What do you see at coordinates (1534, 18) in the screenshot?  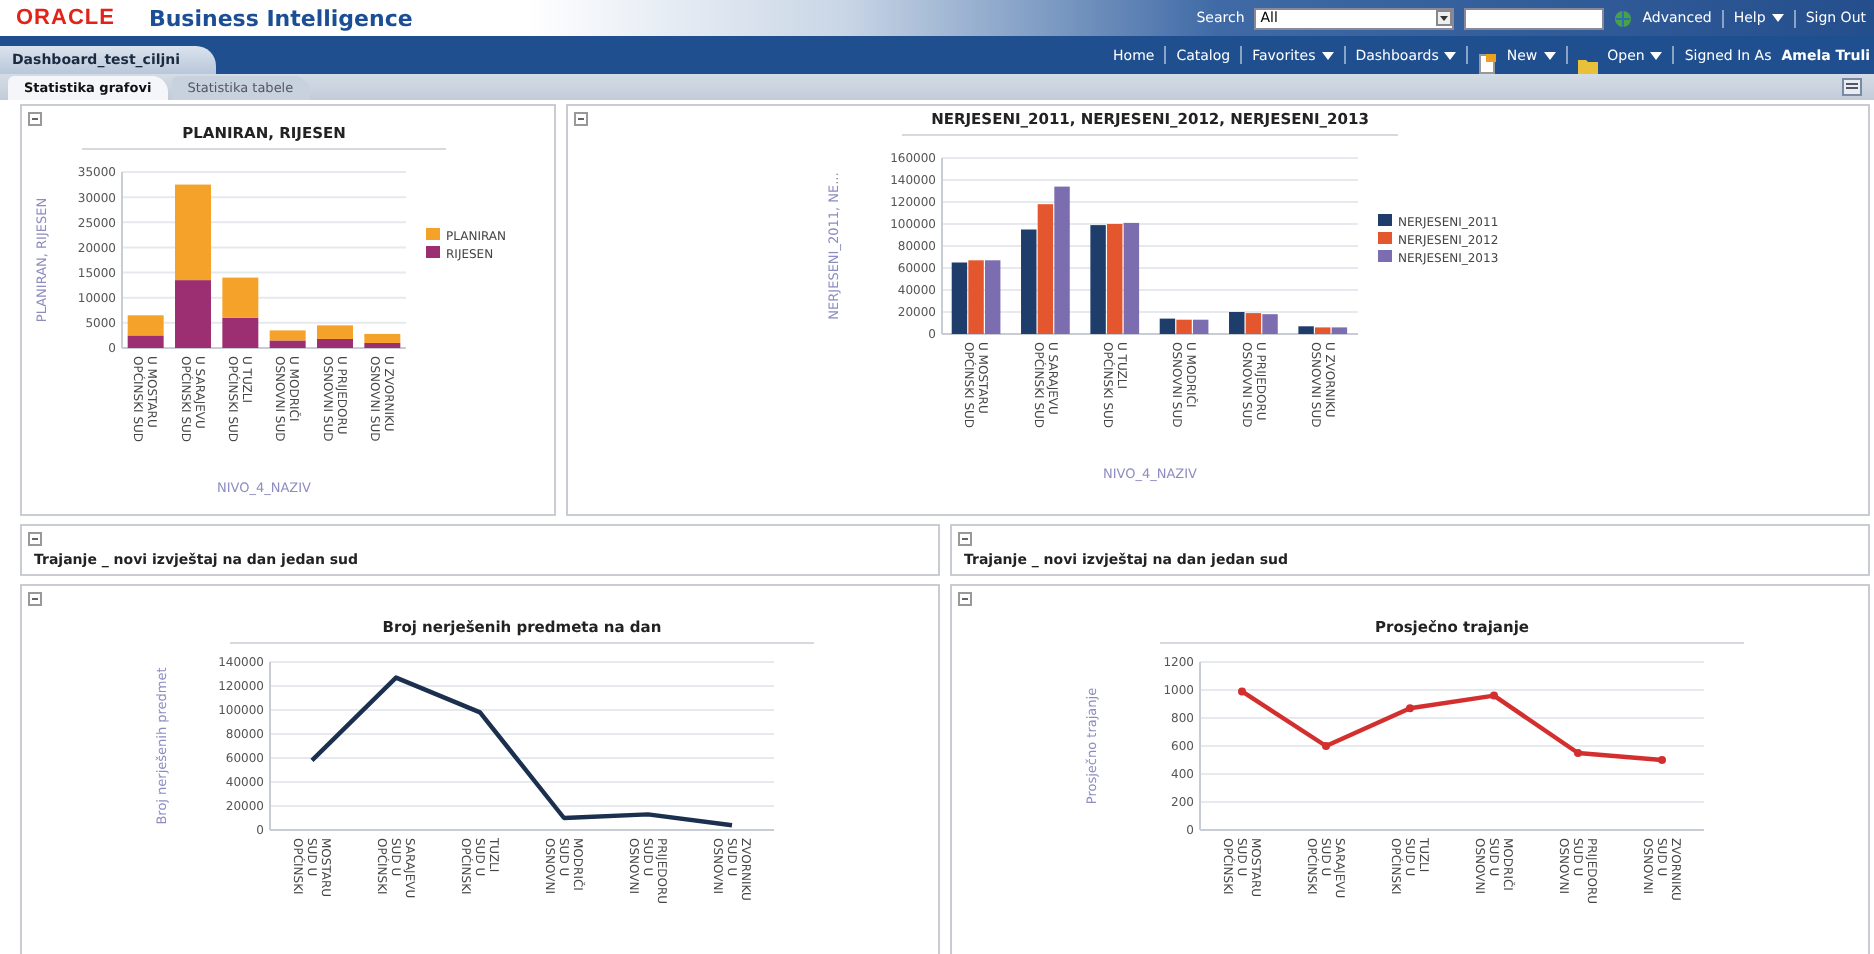 I see `search-field` at bounding box center [1534, 18].